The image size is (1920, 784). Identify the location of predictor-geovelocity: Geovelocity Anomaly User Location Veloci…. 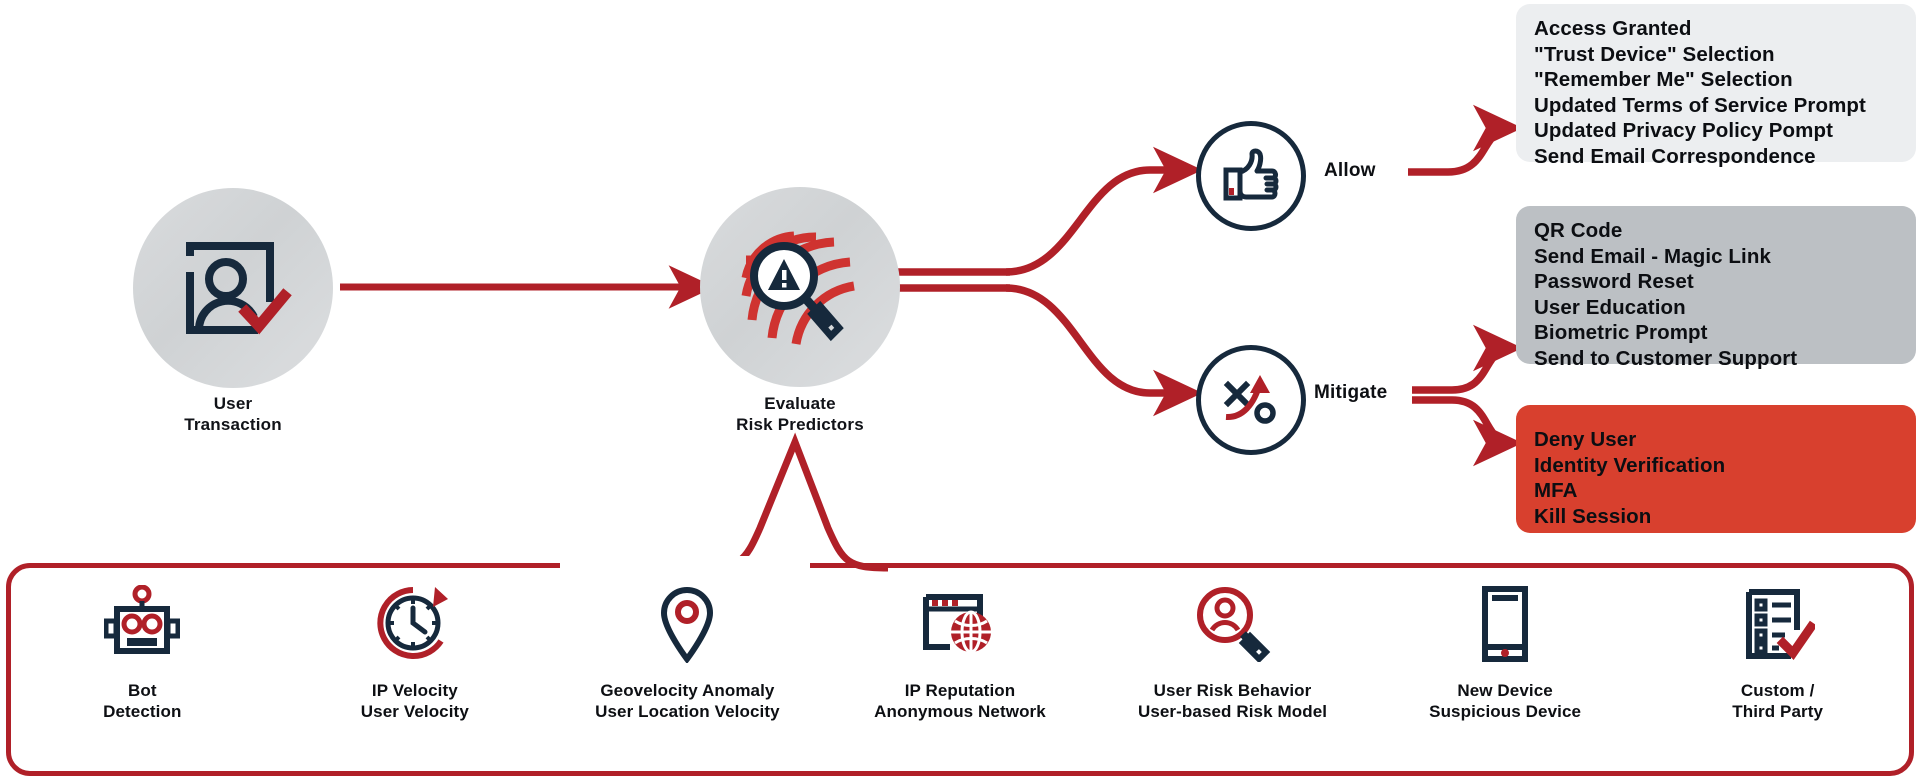
(687, 651).